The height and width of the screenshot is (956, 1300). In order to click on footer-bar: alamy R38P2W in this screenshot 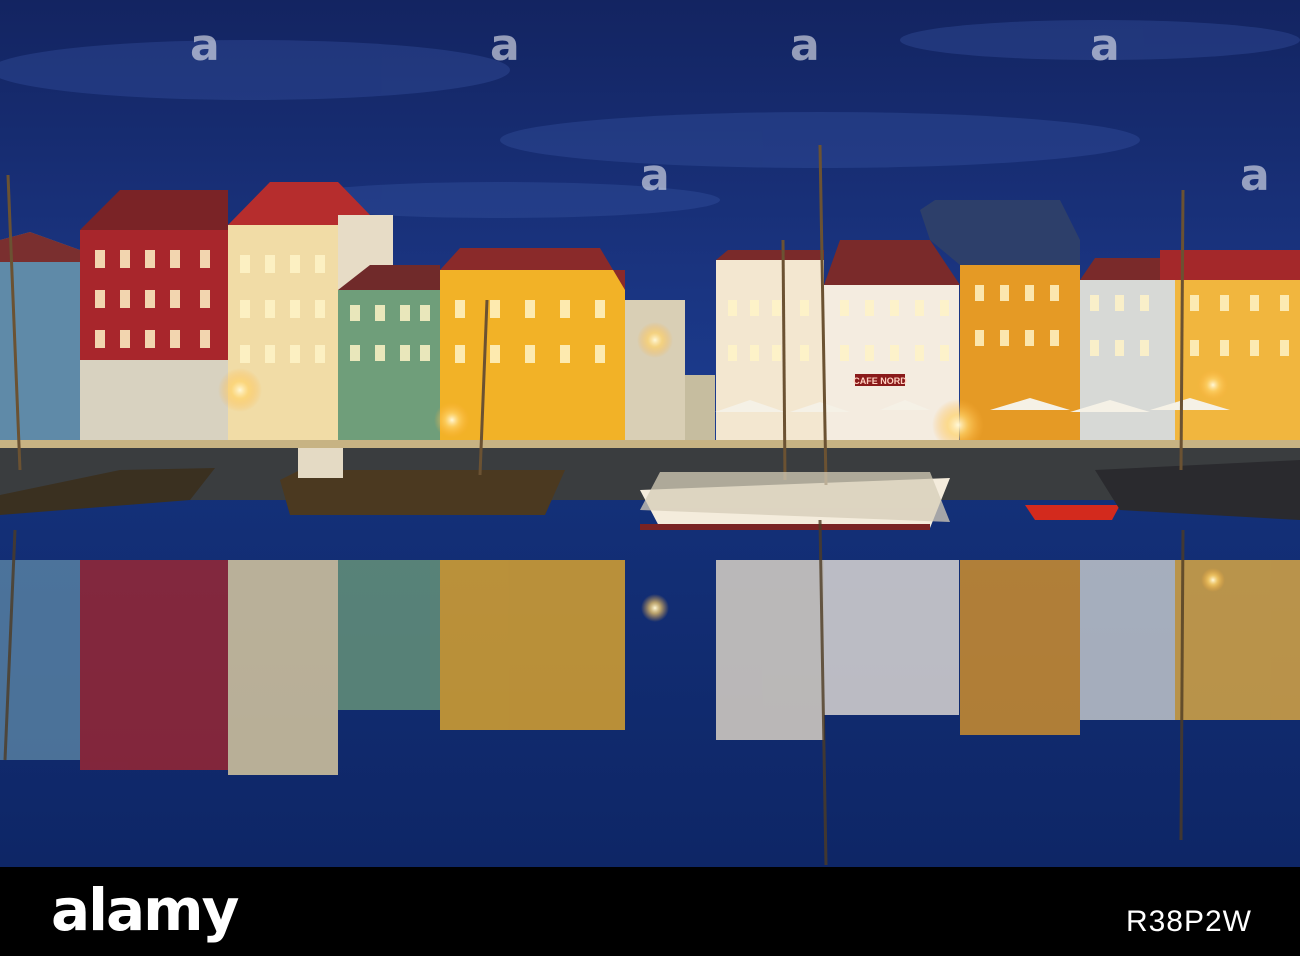, I will do `click(650, 911)`.